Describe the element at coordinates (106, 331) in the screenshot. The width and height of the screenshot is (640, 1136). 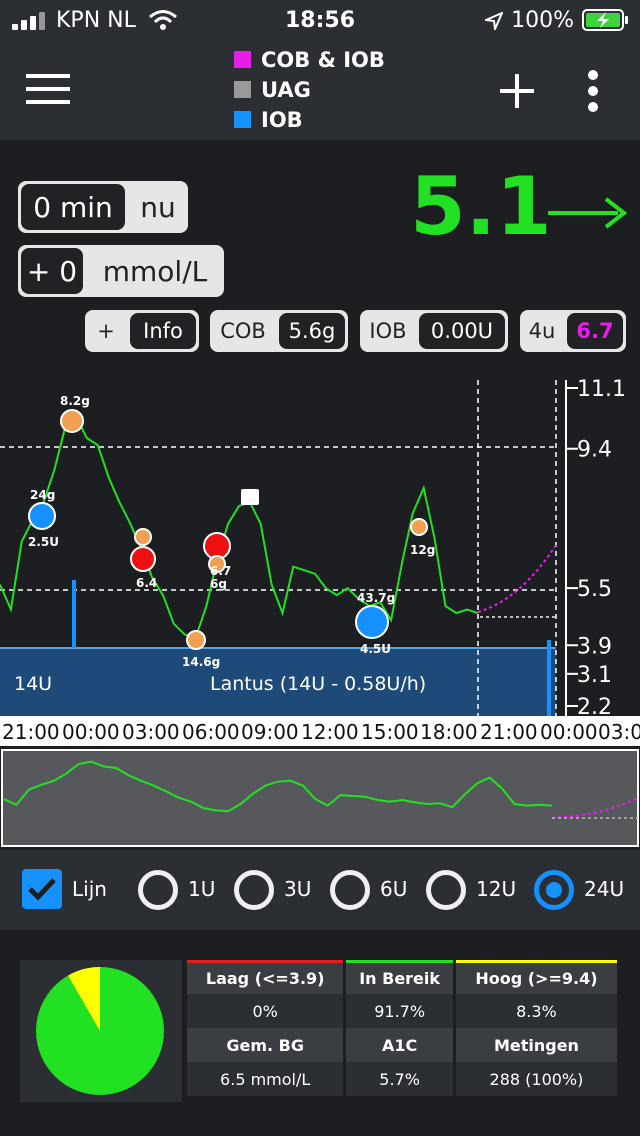
I see `info-plus: +` at that location.